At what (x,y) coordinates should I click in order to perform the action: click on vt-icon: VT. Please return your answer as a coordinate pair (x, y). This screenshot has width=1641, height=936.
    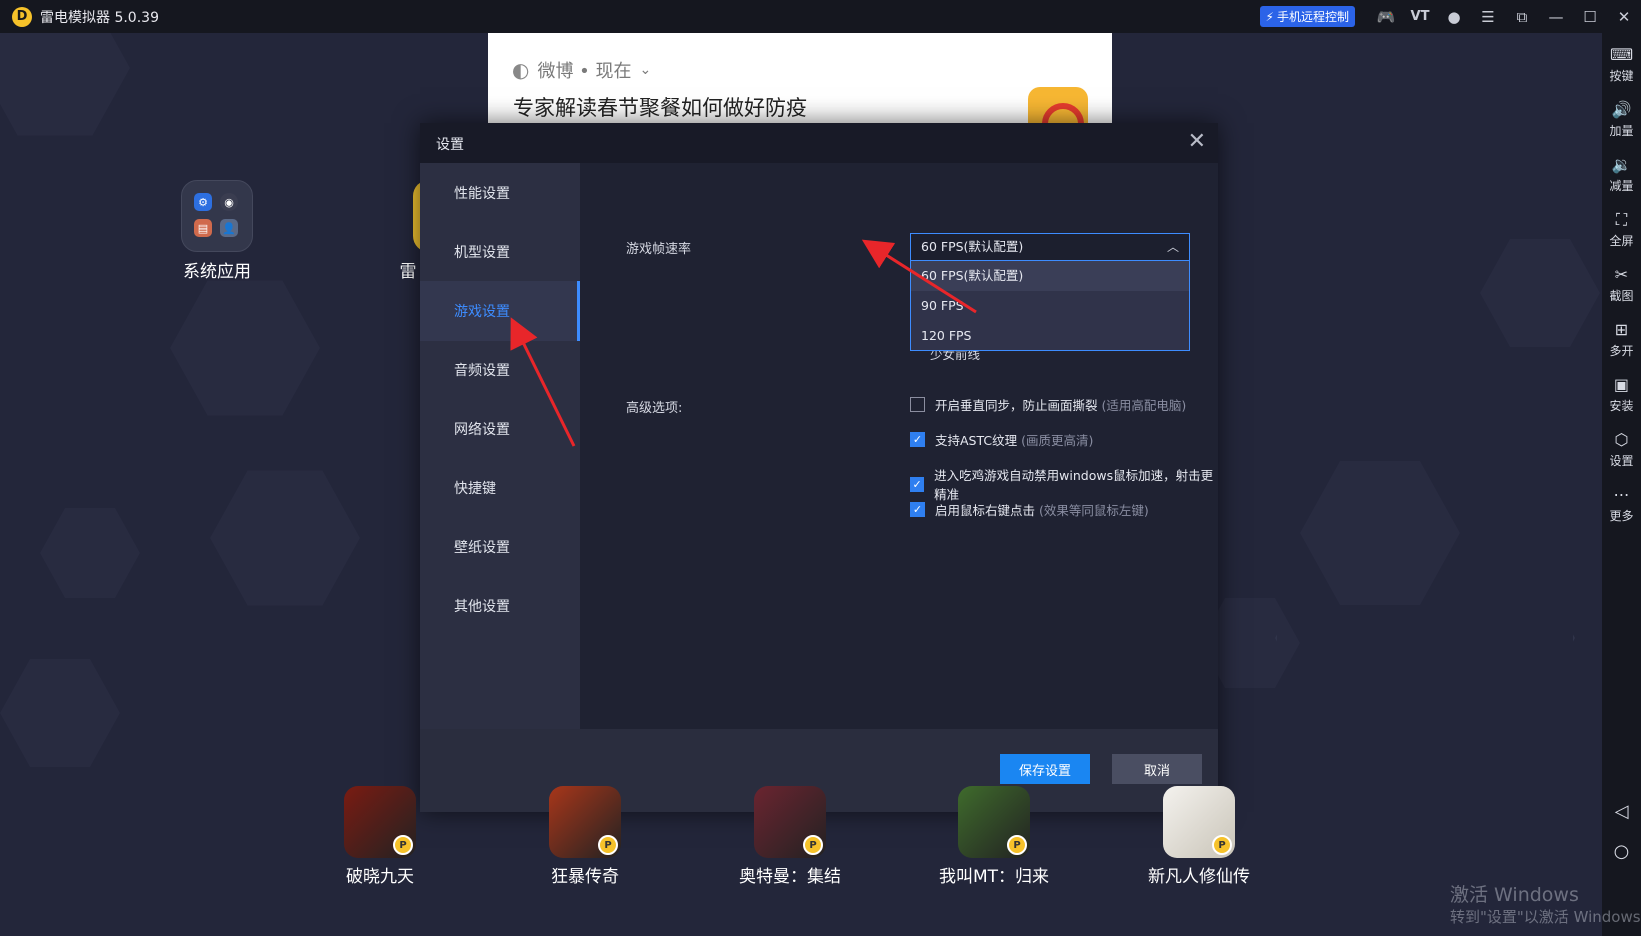
    Looking at the image, I should click on (1420, 16).